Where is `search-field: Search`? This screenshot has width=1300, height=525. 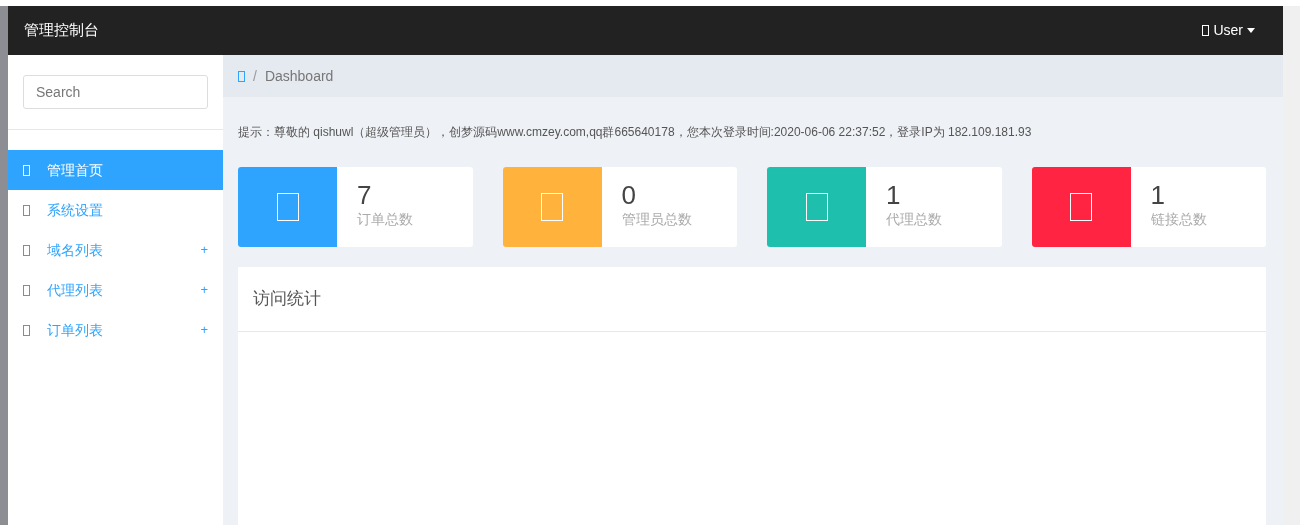
search-field: Search is located at coordinates (115, 92).